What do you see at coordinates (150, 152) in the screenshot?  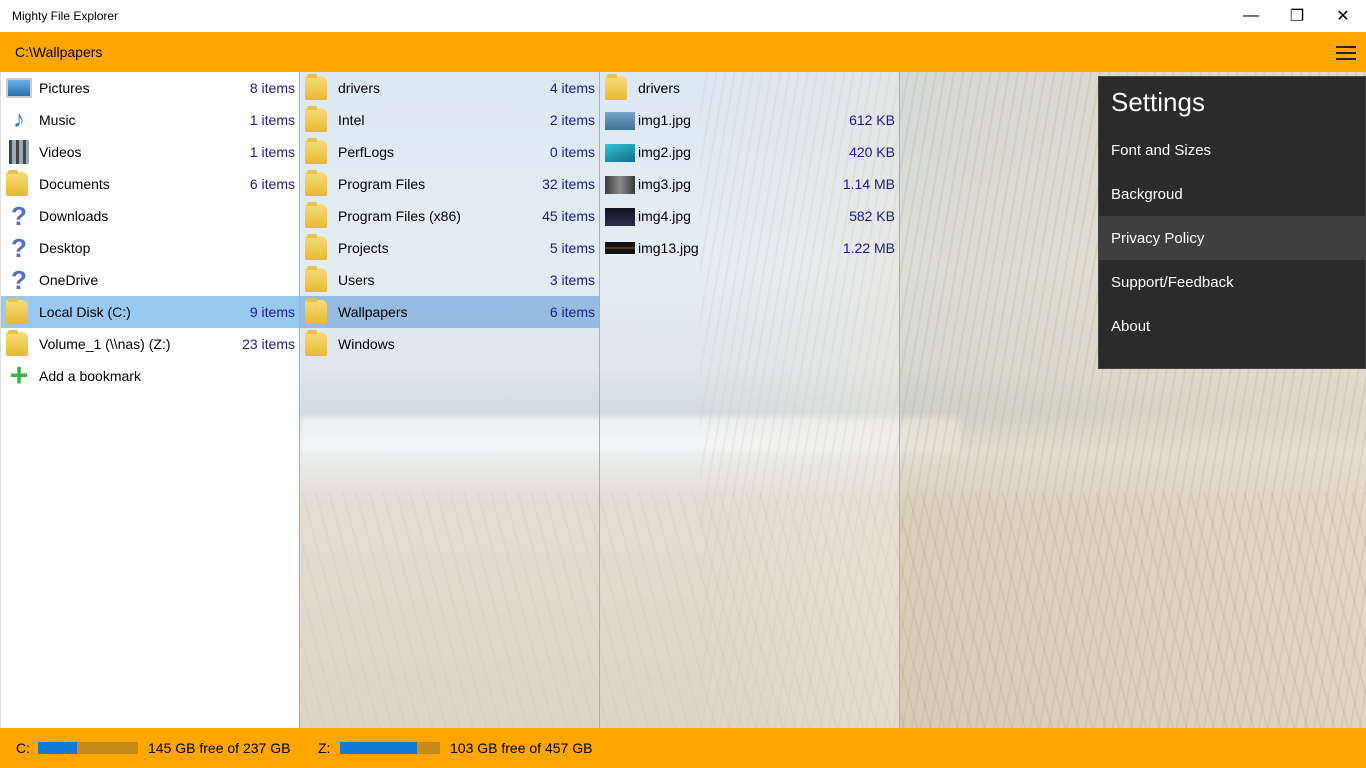 I see `bookmark-videos: Videos 1 items` at bounding box center [150, 152].